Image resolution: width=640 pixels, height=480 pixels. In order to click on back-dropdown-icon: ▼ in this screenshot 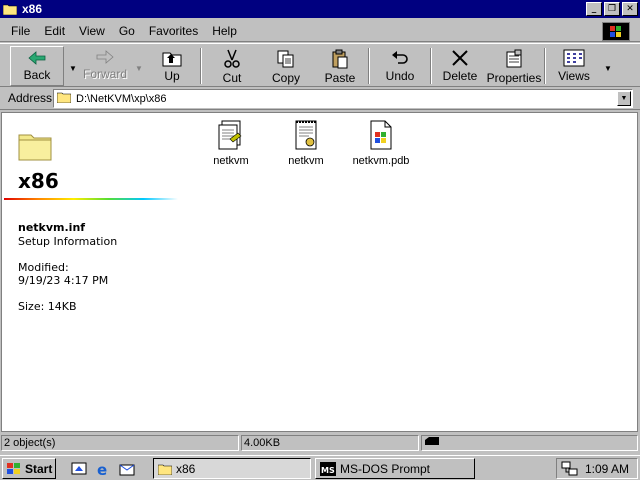, I will do `click(73, 68)`.